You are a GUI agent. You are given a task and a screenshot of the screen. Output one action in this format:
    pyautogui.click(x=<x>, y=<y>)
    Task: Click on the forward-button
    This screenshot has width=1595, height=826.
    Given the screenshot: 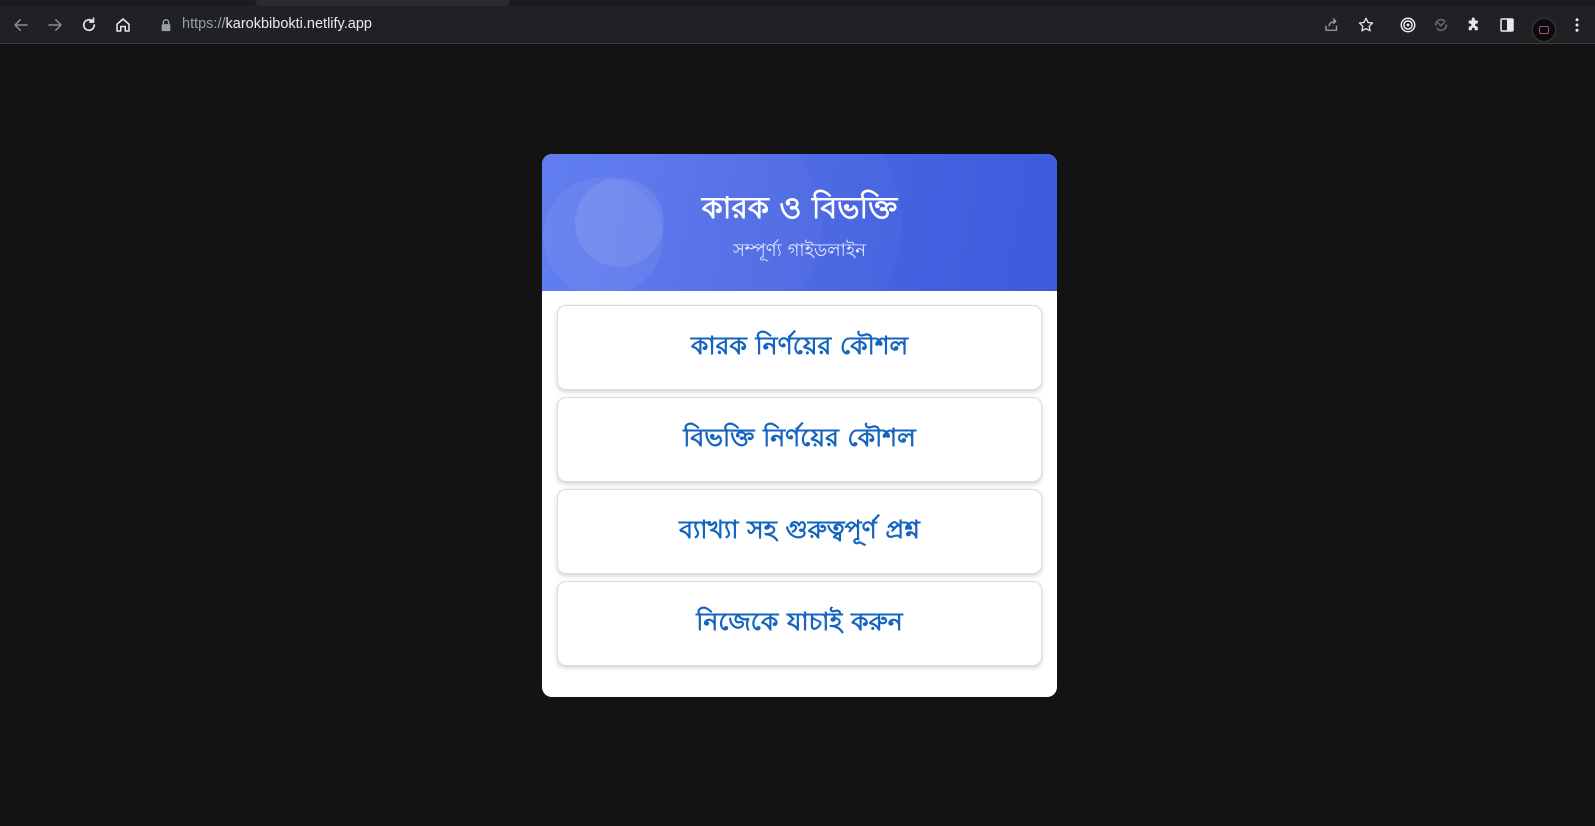 What is the action you would take?
    pyautogui.click(x=55, y=25)
    